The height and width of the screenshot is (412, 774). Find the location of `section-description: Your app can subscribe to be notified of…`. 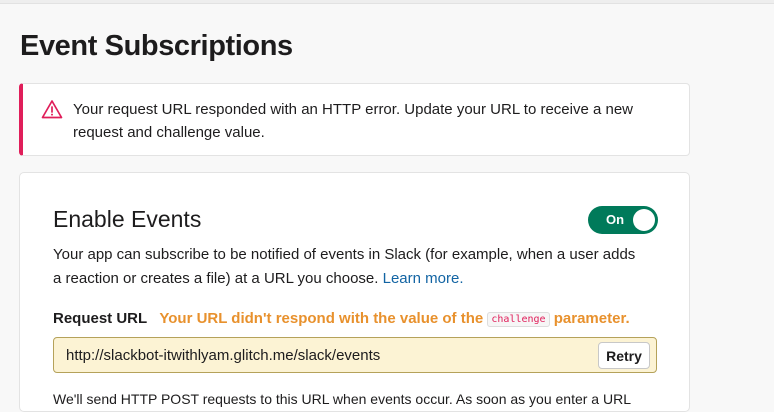

section-description: Your app can subscribe to be notified of… is located at coordinates (348, 267).